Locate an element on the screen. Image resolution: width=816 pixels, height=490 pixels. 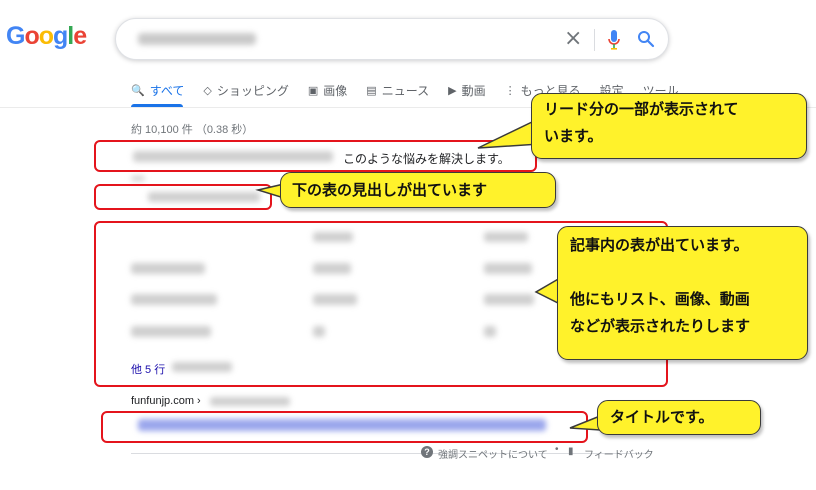
result-site-name: funfunjp.com › is located at coordinates (166, 401).